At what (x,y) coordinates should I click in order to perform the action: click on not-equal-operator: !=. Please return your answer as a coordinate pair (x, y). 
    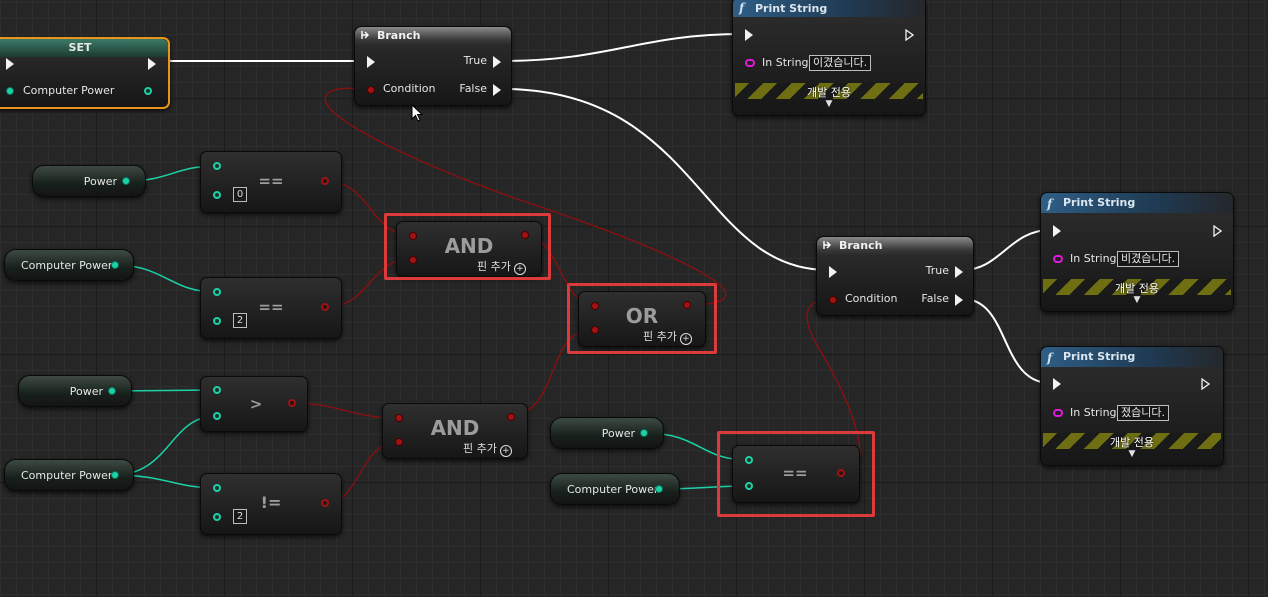
    Looking at the image, I should click on (271, 502).